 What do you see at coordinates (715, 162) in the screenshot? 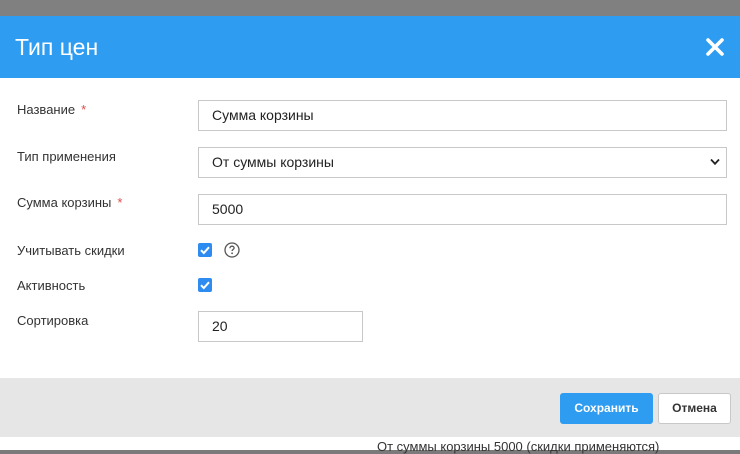
I see `chevron-down-icon` at bounding box center [715, 162].